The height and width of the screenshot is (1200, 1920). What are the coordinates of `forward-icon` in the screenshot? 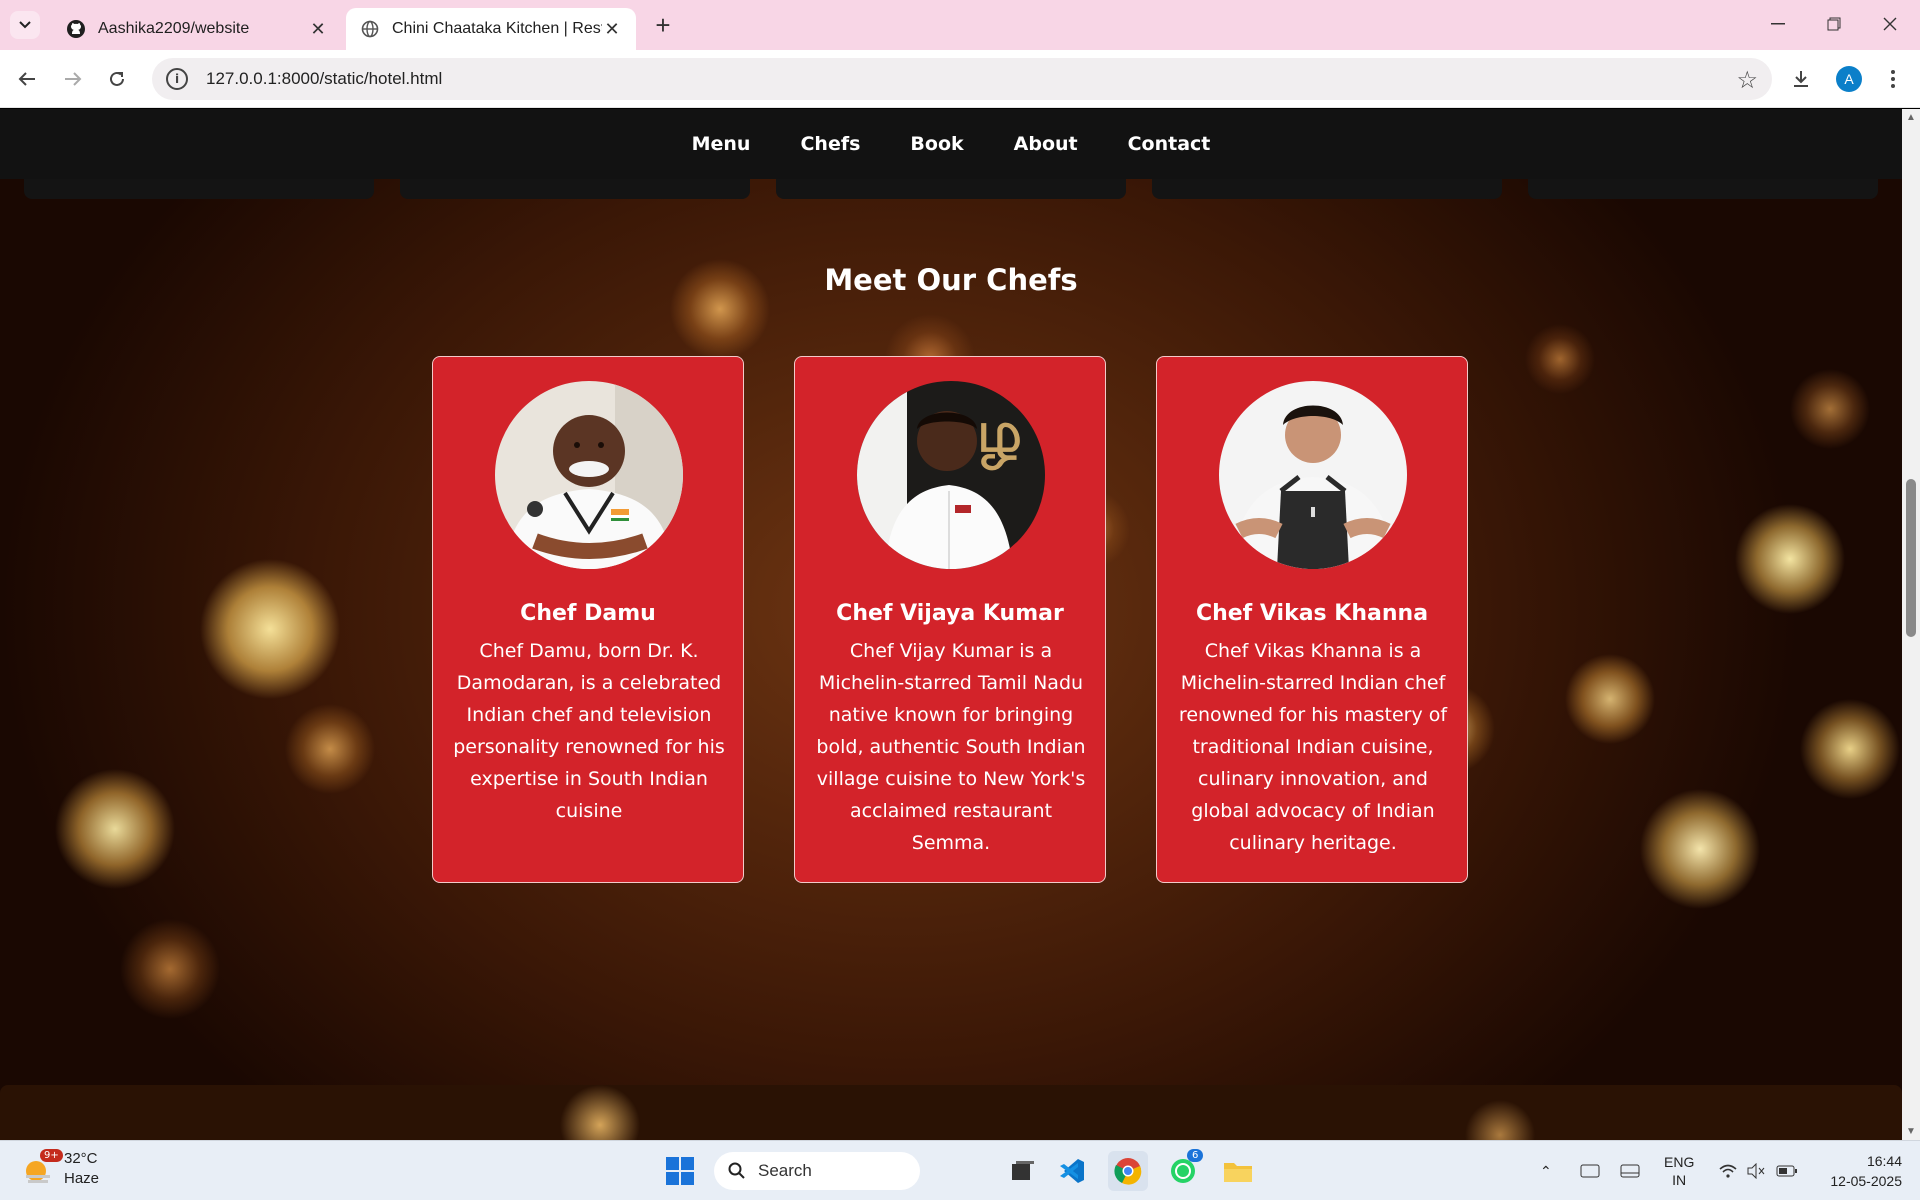 It's located at (73, 79).